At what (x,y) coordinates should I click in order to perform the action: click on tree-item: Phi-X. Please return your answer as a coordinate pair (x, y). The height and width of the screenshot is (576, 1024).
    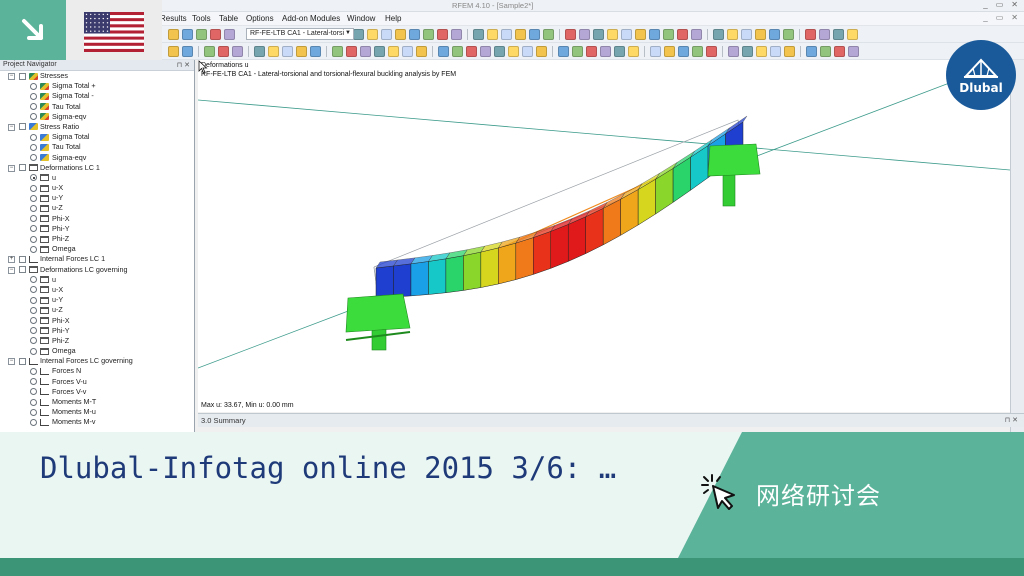
    Looking at the image, I should click on (97, 219).